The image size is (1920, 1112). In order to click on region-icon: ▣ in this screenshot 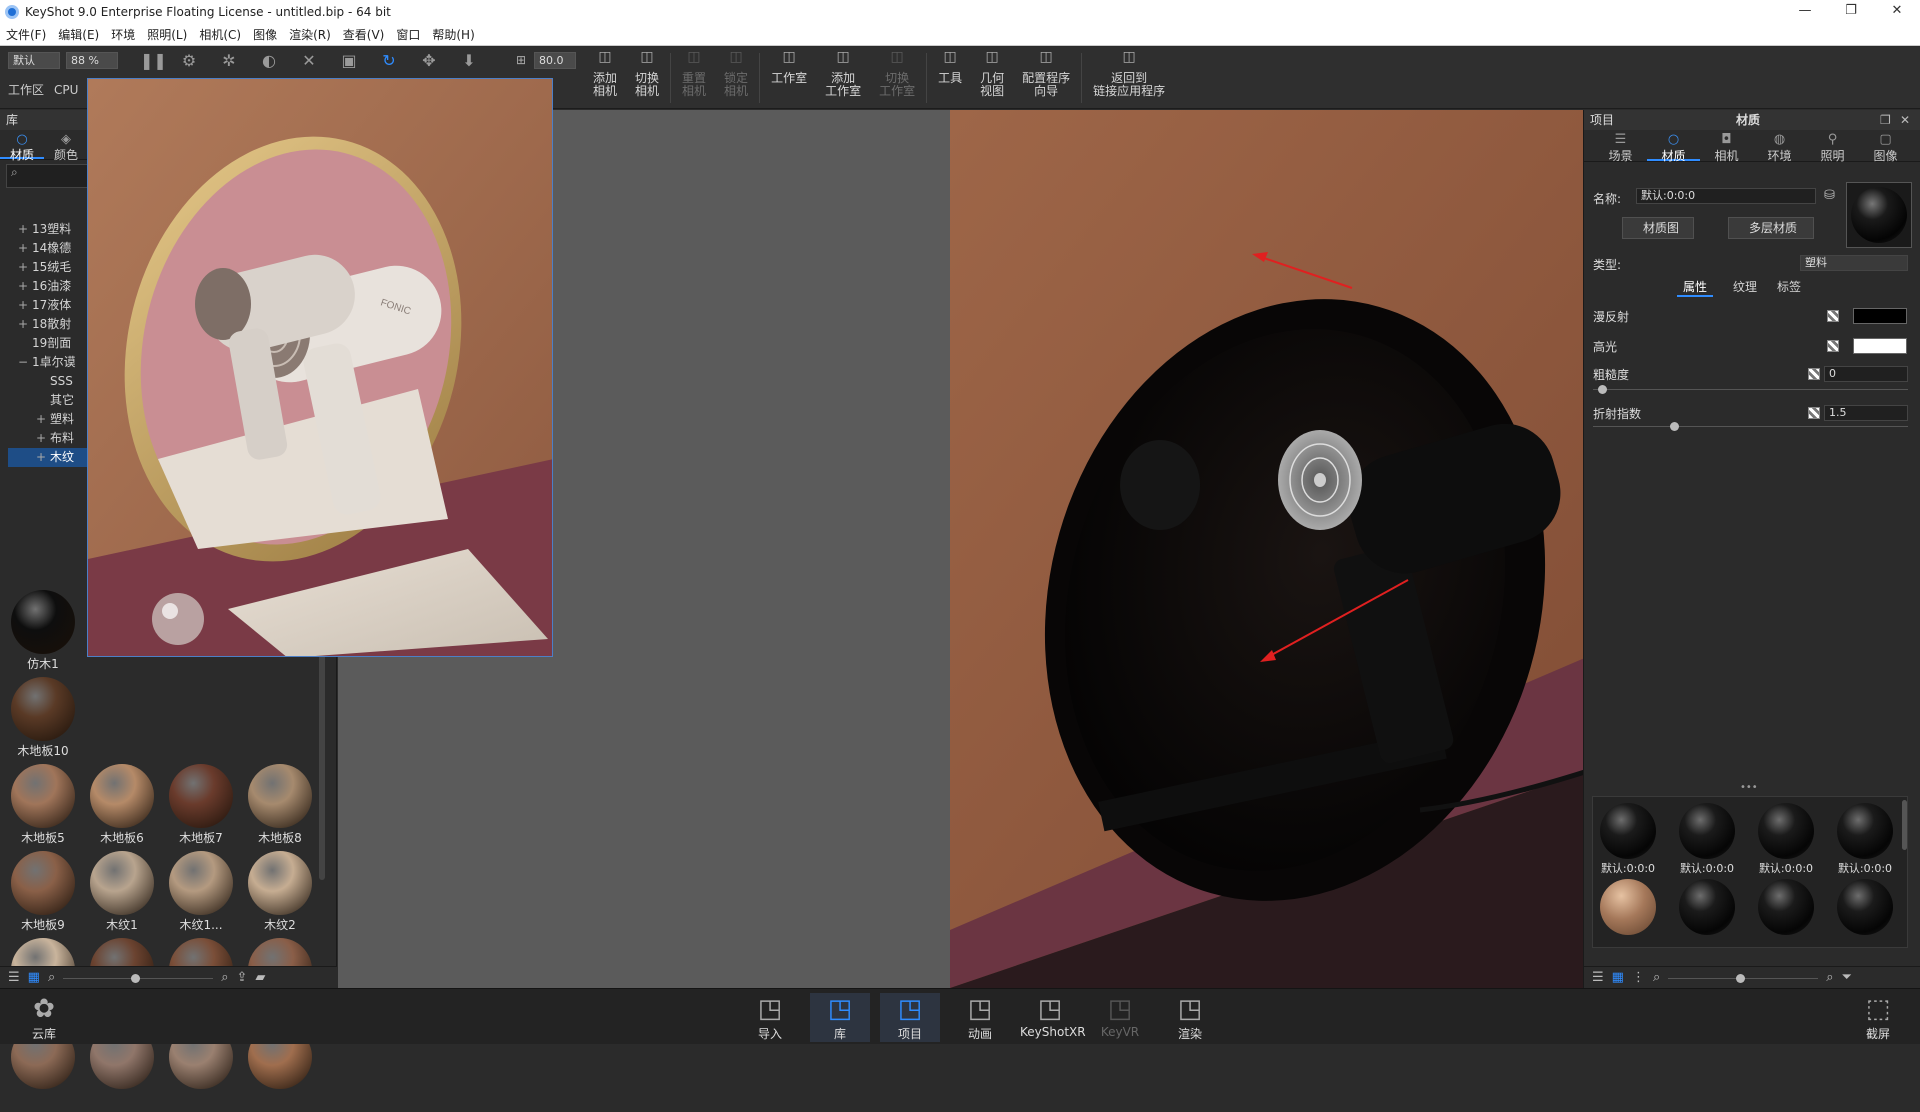, I will do `click(349, 61)`.